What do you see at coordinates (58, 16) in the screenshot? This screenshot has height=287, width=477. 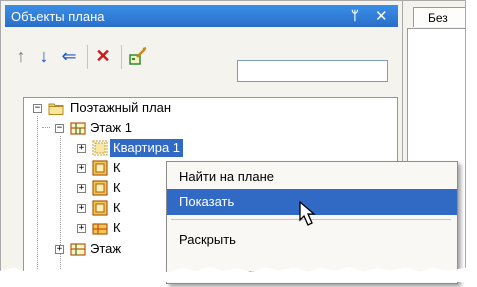 I see `panel-title: Объекты плана` at bounding box center [58, 16].